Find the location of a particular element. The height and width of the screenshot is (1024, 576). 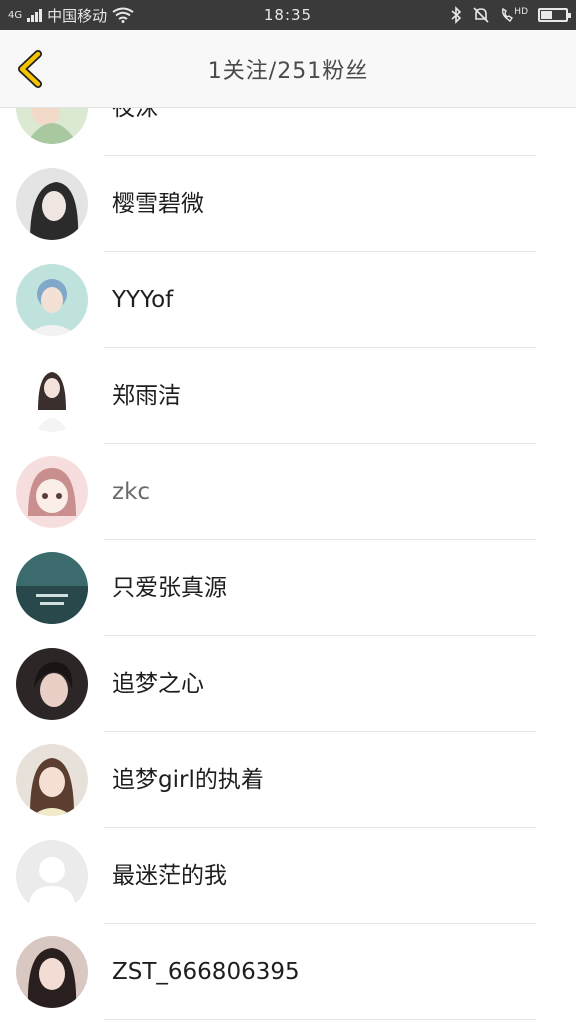

list-item: YYYof is located at coordinates (288, 300).